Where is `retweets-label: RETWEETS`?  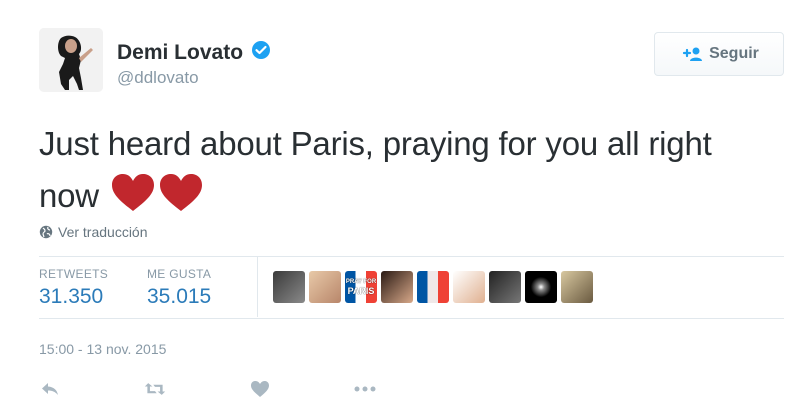 retweets-label: RETWEETS is located at coordinates (74, 274).